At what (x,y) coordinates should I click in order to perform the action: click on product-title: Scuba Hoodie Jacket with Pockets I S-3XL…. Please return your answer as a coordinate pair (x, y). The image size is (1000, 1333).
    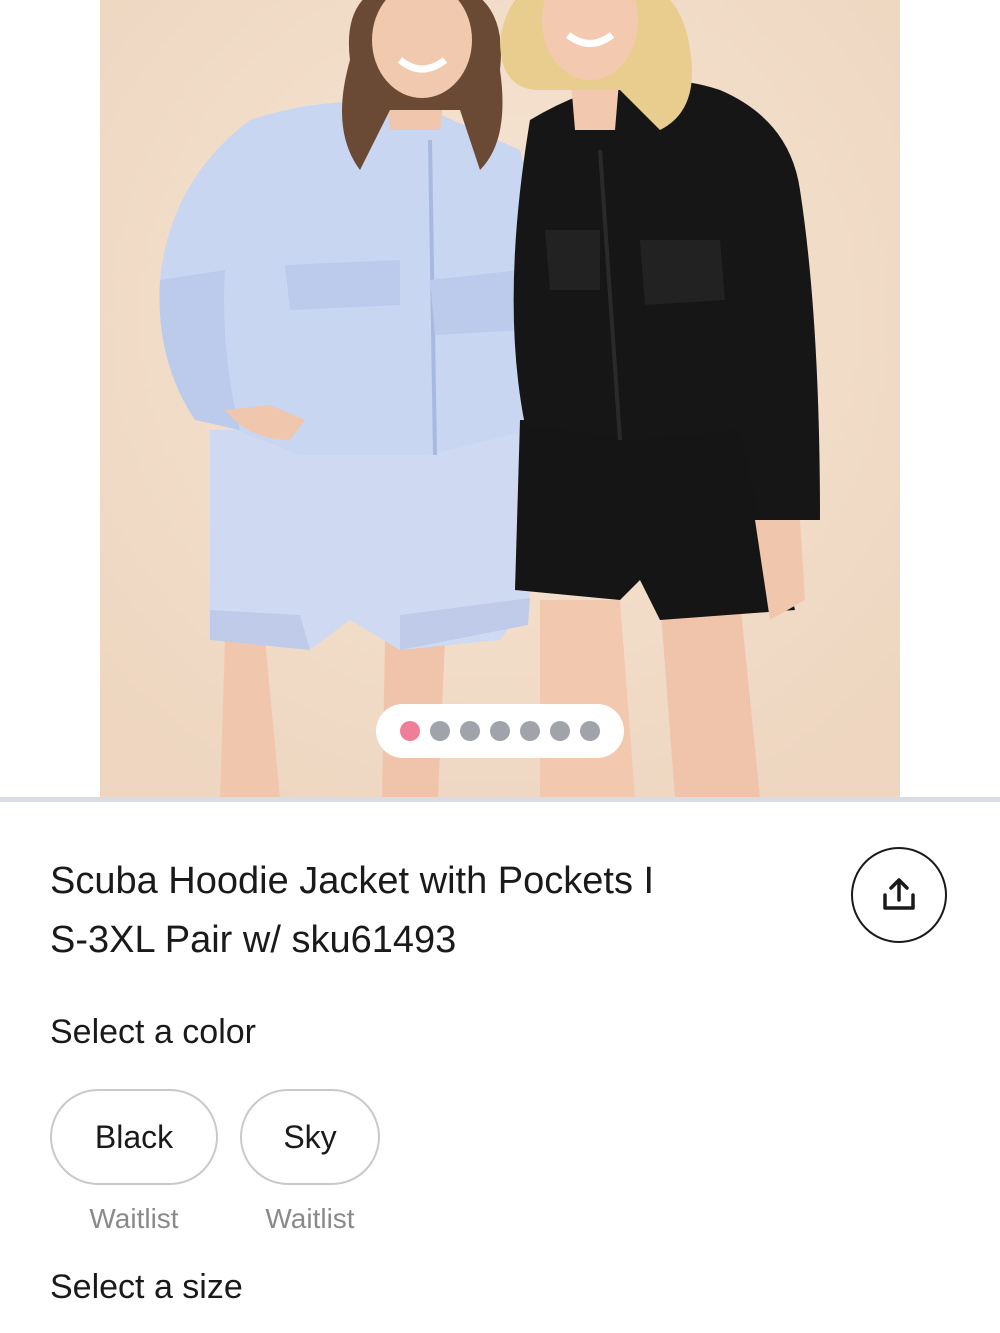
    Looking at the image, I should click on (400, 911).